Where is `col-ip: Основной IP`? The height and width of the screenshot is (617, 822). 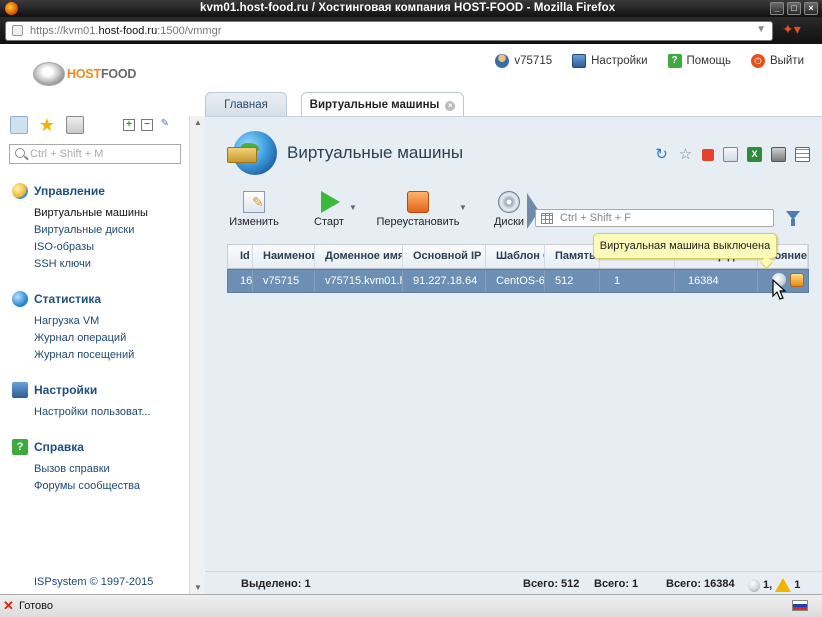 col-ip: Основной IP is located at coordinates (445, 256).